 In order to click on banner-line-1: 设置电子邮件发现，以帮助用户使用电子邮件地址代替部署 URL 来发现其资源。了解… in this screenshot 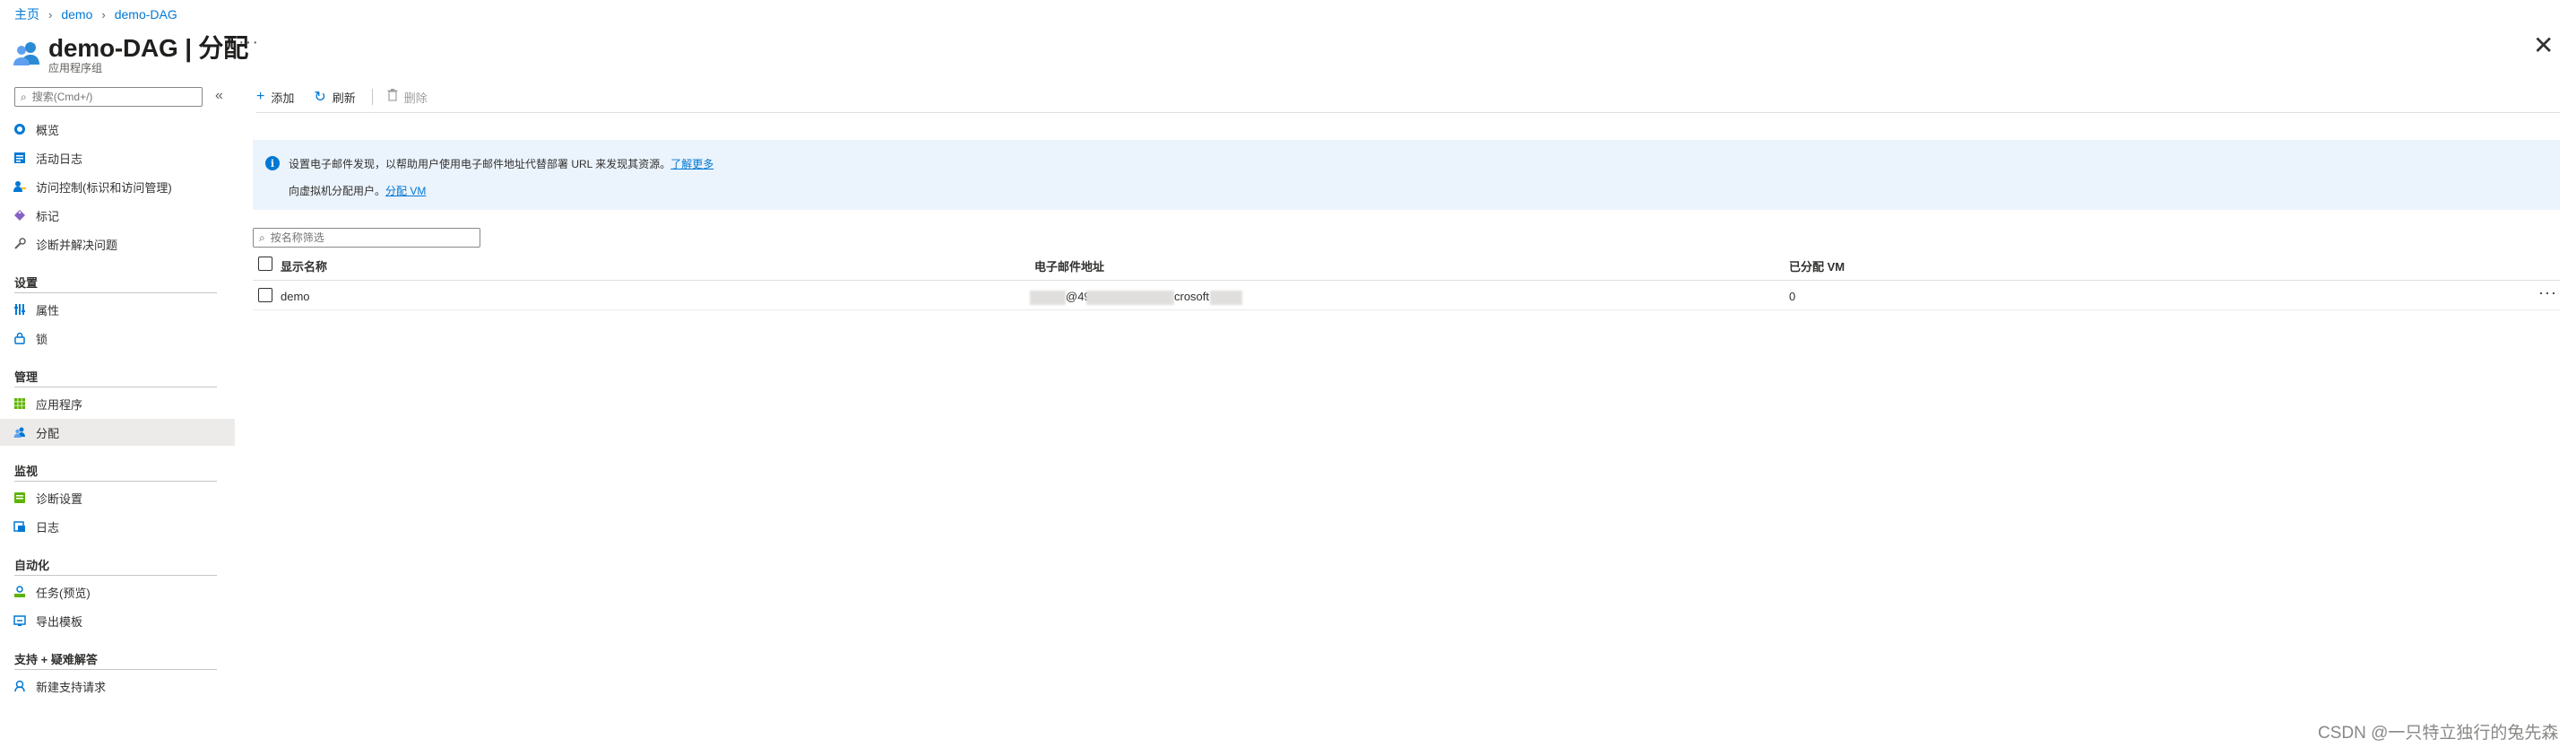, I will do `click(501, 163)`.